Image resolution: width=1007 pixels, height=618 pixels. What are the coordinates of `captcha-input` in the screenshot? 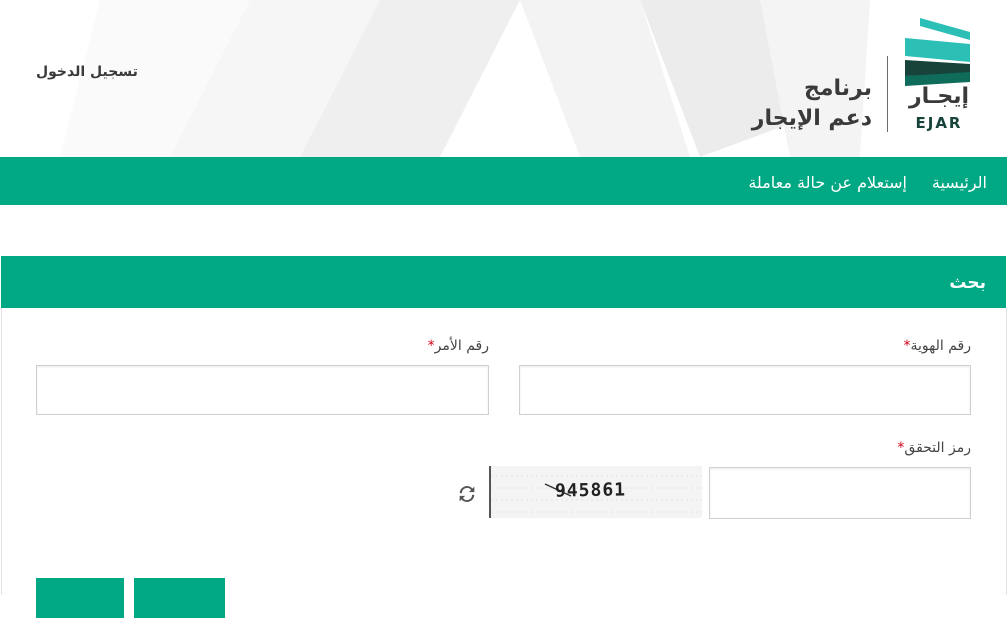 It's located at (840, 493).